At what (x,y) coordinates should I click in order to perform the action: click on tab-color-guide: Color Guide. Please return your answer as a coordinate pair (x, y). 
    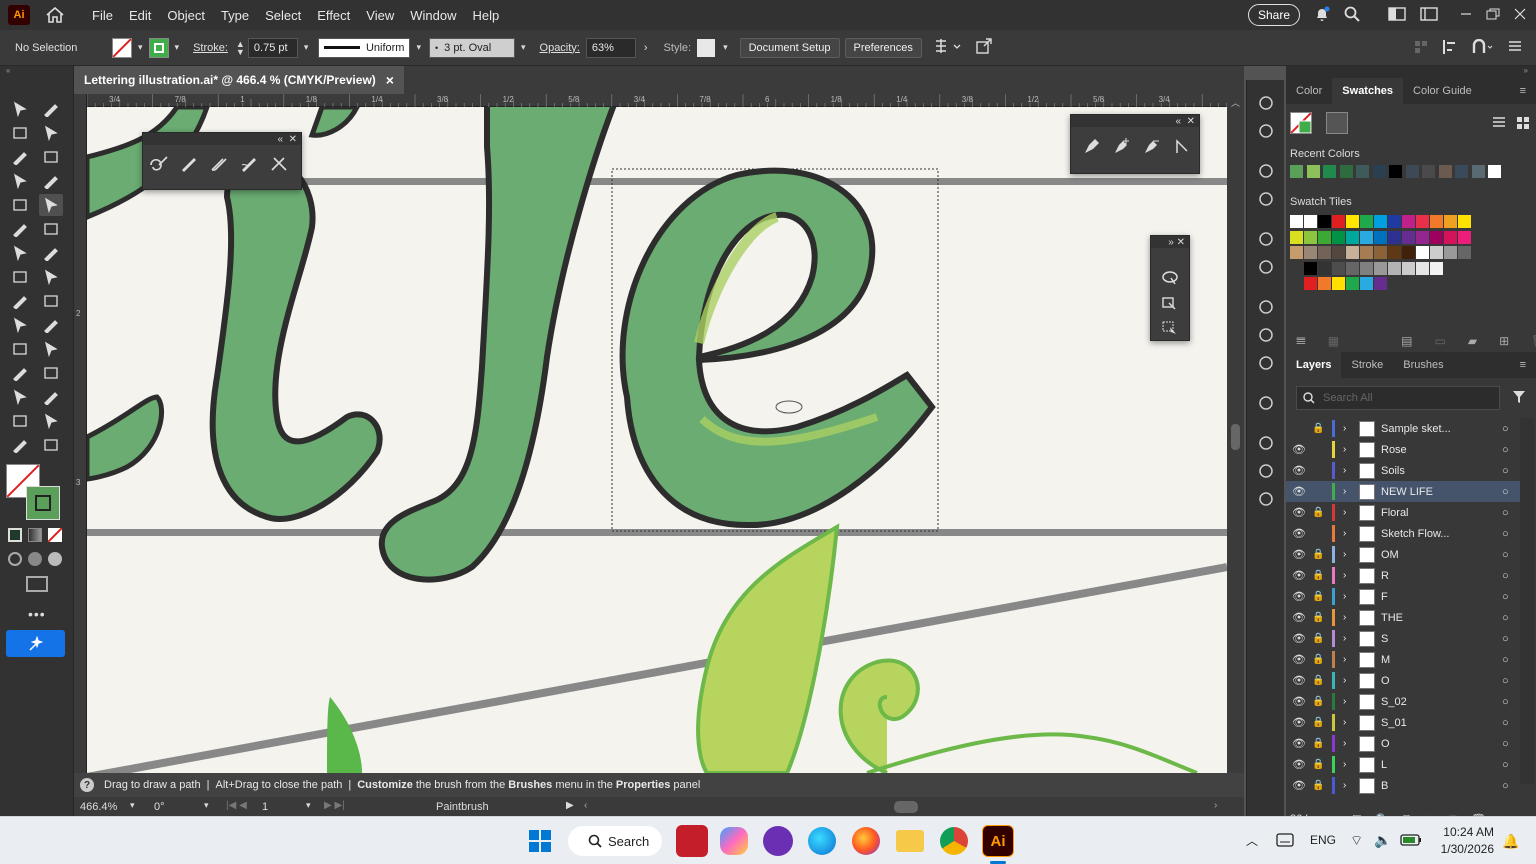
    Looking at the image, I should click on (1442, 91).